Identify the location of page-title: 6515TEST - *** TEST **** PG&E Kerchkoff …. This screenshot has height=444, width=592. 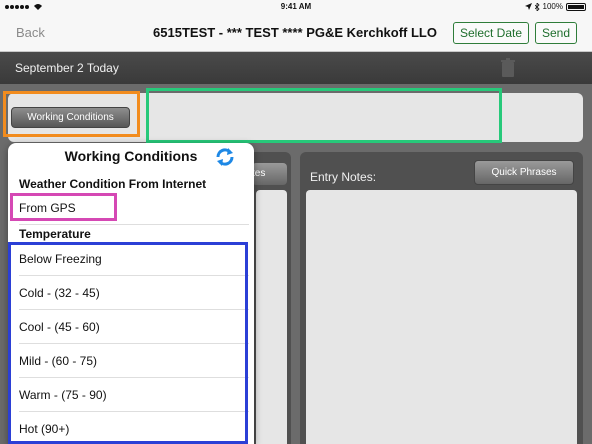
(295, 32).